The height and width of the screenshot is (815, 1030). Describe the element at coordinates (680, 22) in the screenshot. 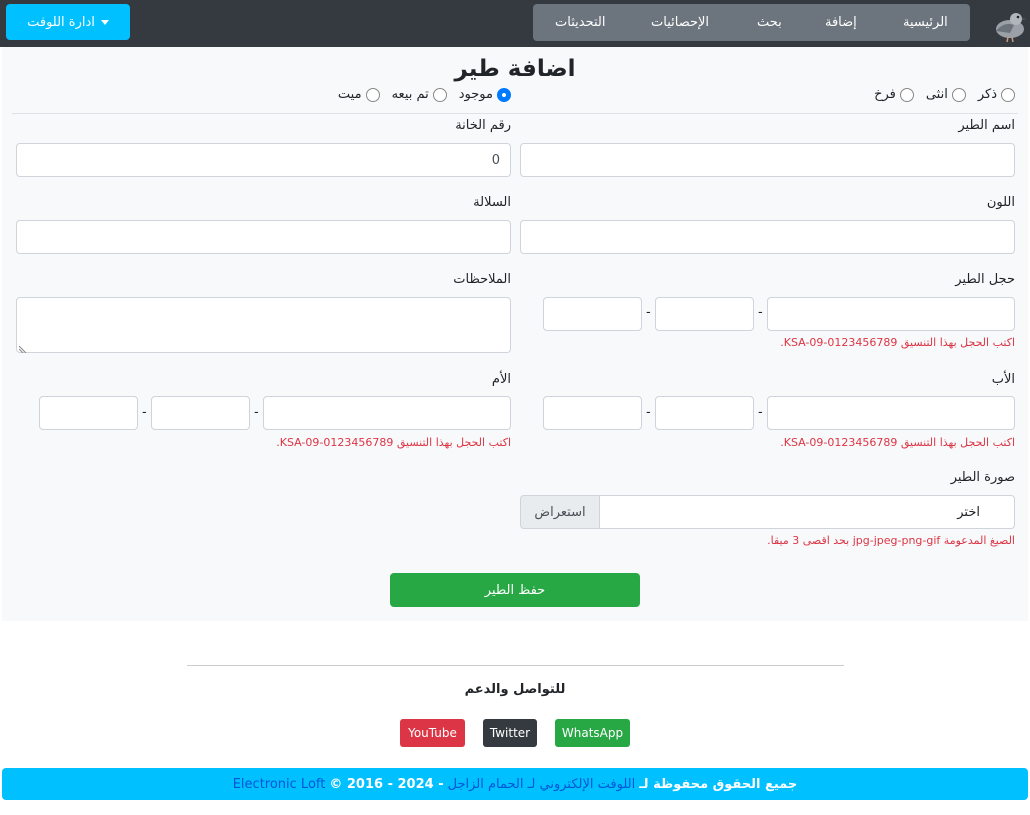

I see `nav-statistics: الإحصائيات` at that location.